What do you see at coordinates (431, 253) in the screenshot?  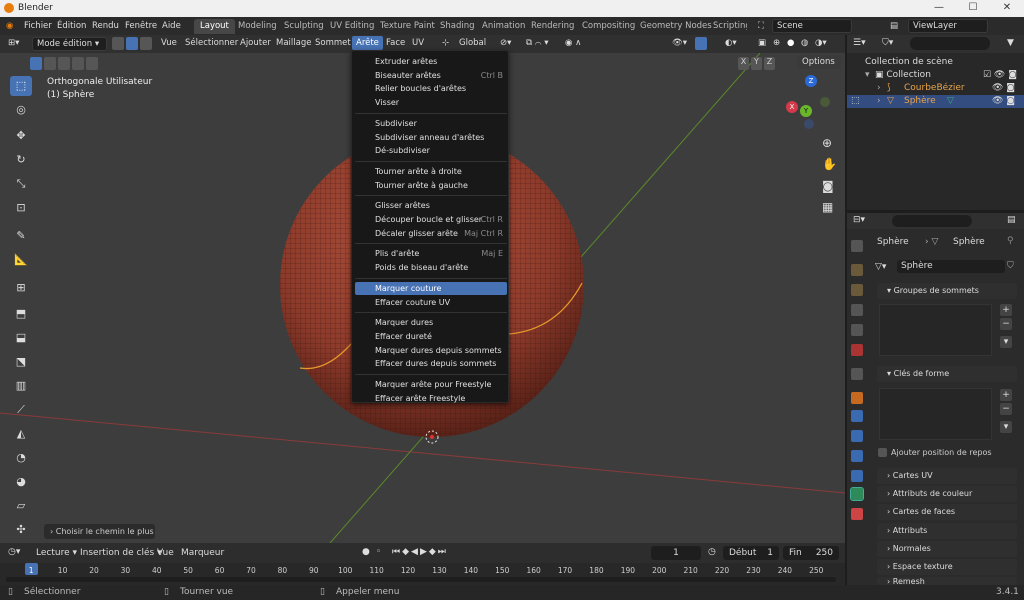 I see `edge-menu-item: Plis d'arête Maj E` at bounding box center [431, 253].